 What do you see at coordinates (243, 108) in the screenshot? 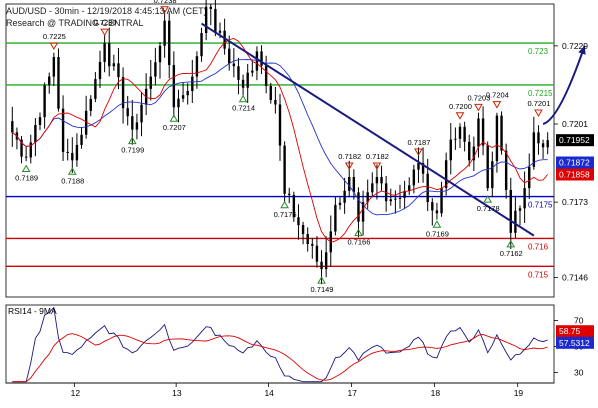
I see `low-label-7: 0.7214` at bounding box center [243, 108].